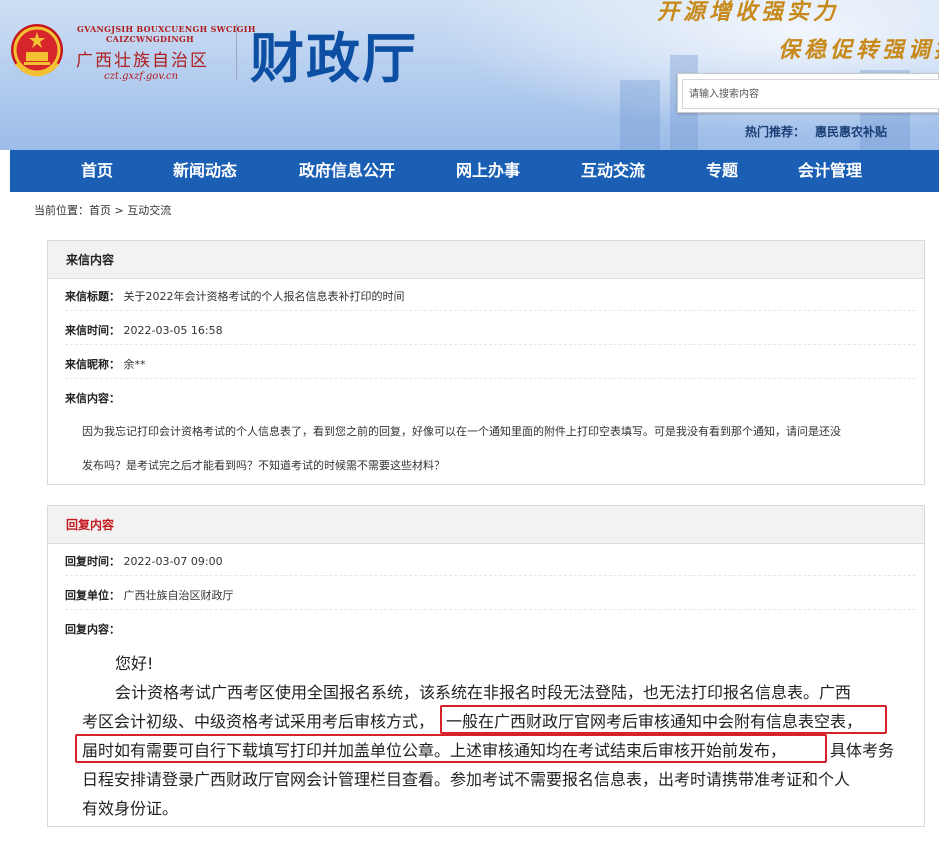 The image size is (939, 858). I want to click on letter-nick-row: 来信昵称： 余**, so click(105, 364).